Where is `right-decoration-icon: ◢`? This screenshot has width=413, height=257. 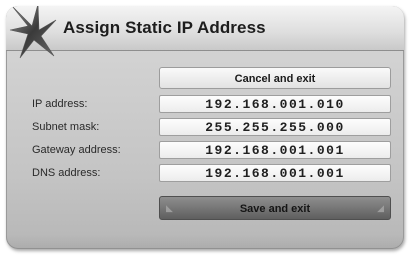 right-decoration-icon: ◢ is located at coordinates (380, 208).